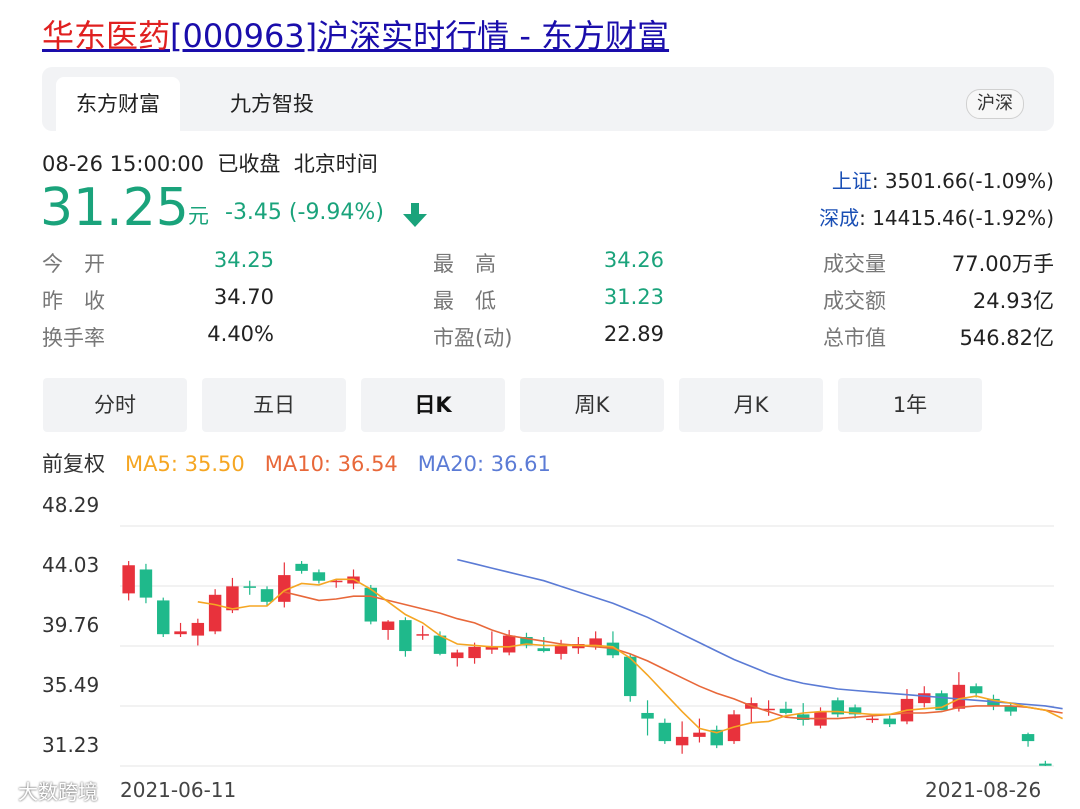 The width and height of the screenshot is (1080, 809). Describe the element at coordinates (983, 790) in the screenshot. I see `x-end-label: 2021-08-26` at that location.